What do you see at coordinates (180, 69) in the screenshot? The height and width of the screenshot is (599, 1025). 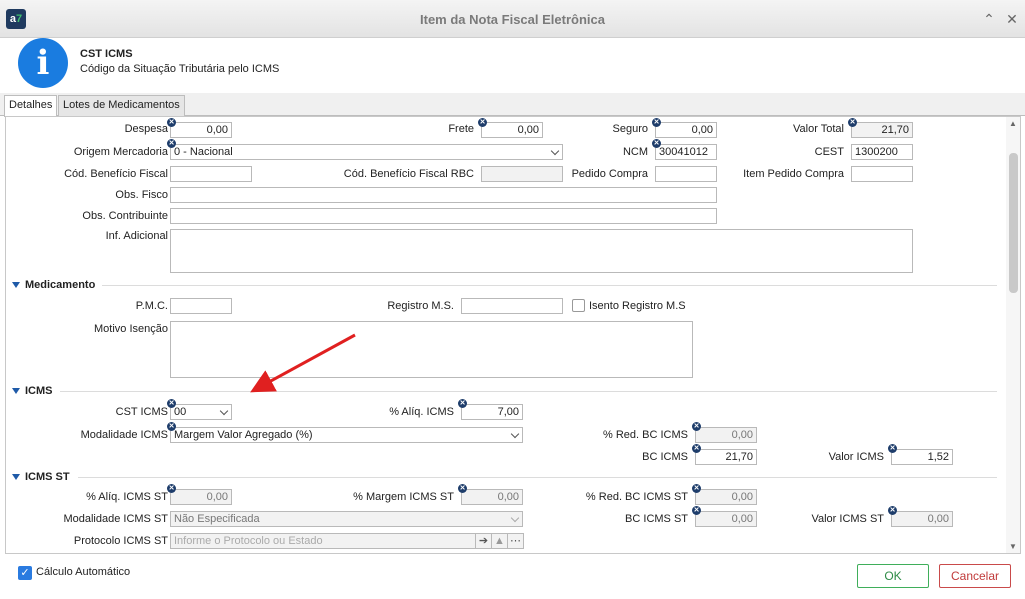 I see `header-subtitle: Código da Situação Tributária pelo ICMS` at bounding box center [180, 69].